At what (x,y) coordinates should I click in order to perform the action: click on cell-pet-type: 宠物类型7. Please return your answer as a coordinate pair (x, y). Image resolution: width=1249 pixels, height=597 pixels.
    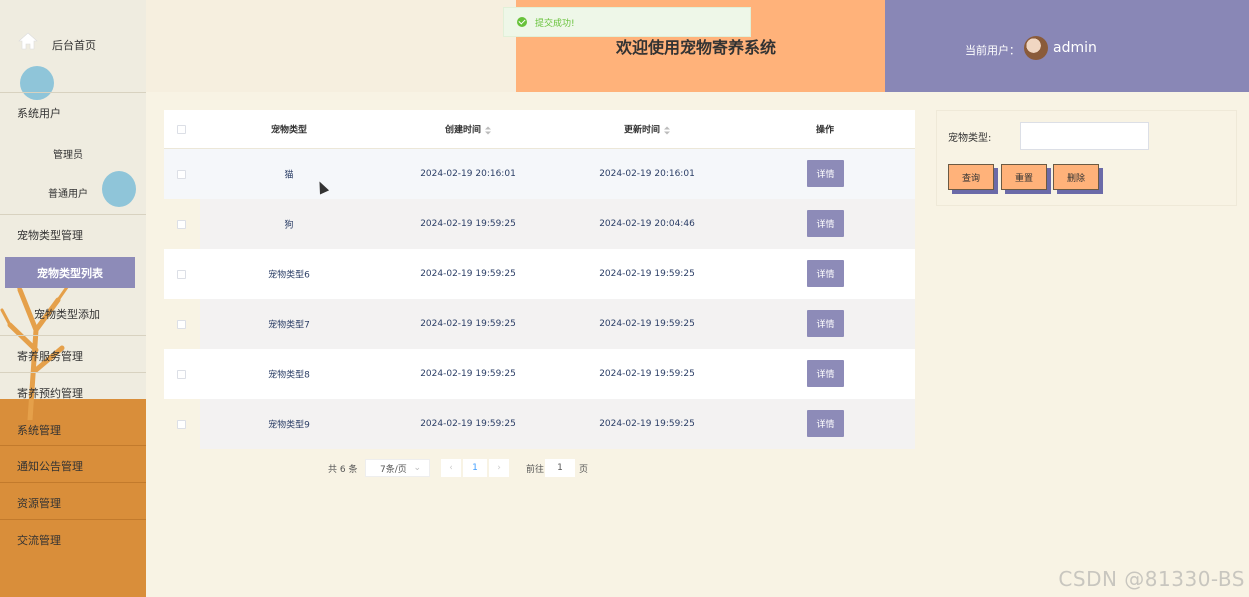
    Looking at the image, I should click on (289, 325).